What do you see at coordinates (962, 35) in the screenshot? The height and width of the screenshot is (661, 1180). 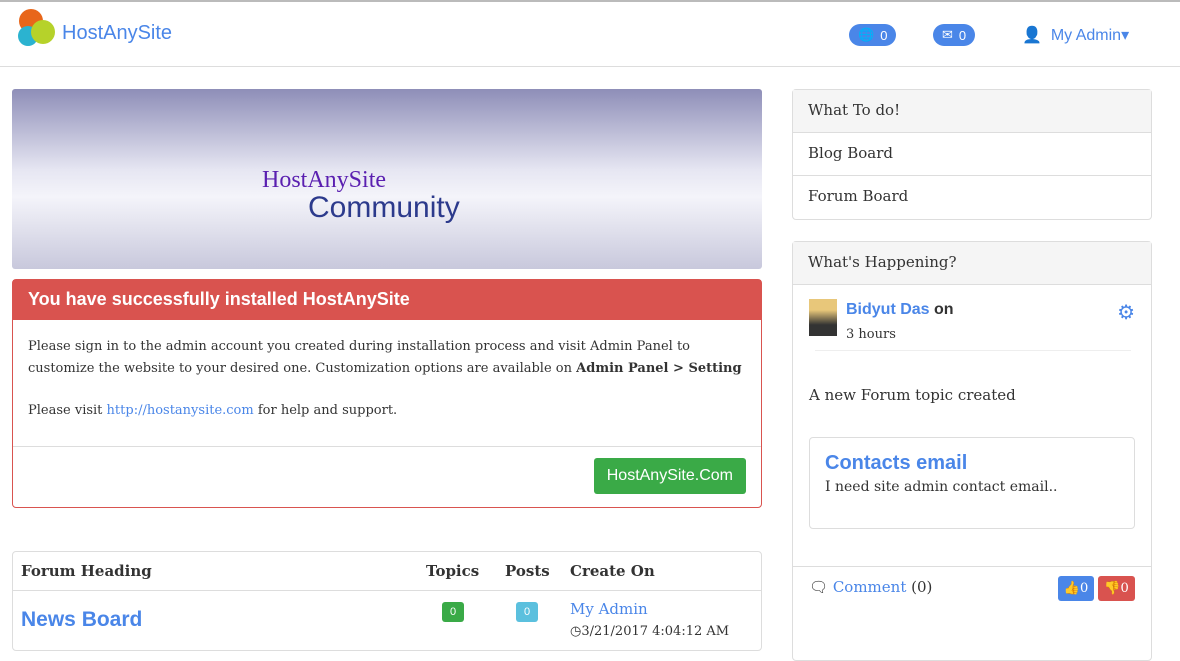 I see `mail-count: 0` at bounding box center [962, 35].